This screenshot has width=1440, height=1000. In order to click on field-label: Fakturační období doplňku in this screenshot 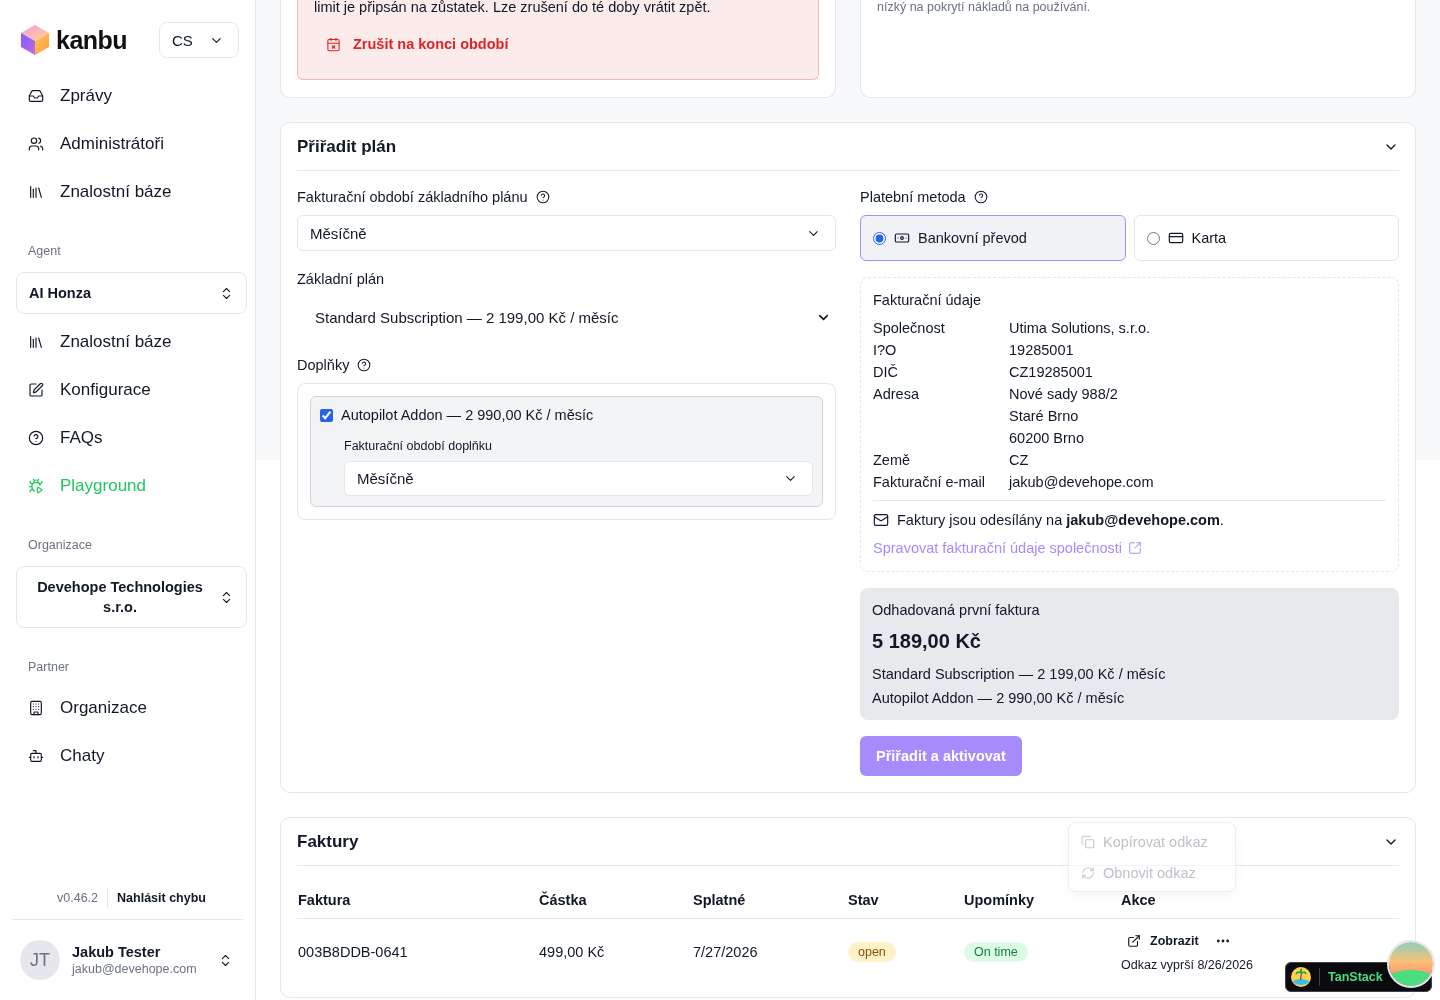, I will do `click(419, 446)`.